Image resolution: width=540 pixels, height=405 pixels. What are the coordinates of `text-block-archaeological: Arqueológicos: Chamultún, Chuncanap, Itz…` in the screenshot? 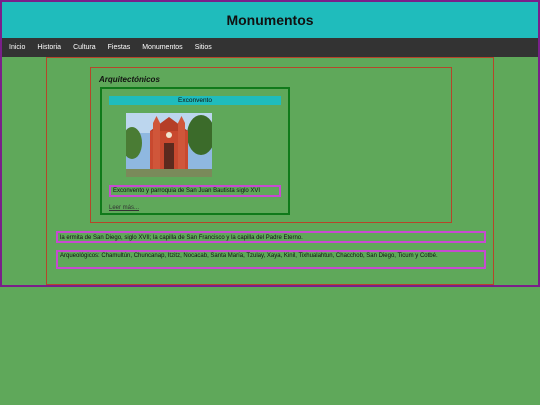 It's located at (271, 259).